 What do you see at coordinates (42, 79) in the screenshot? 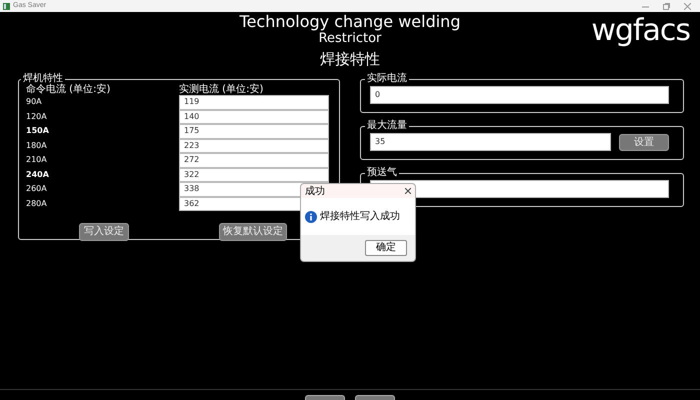
I see `group-label: 焊机特性` at bounding box center [42, 79].